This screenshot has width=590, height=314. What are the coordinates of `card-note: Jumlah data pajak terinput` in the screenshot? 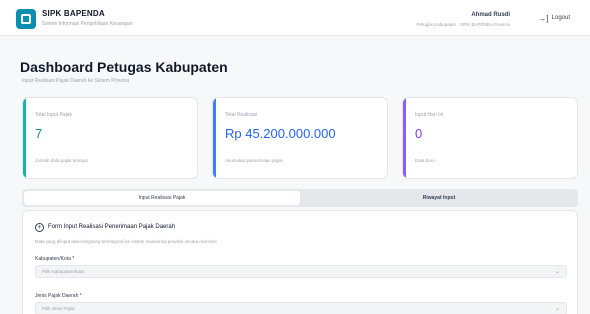 It's located at (61, 160).